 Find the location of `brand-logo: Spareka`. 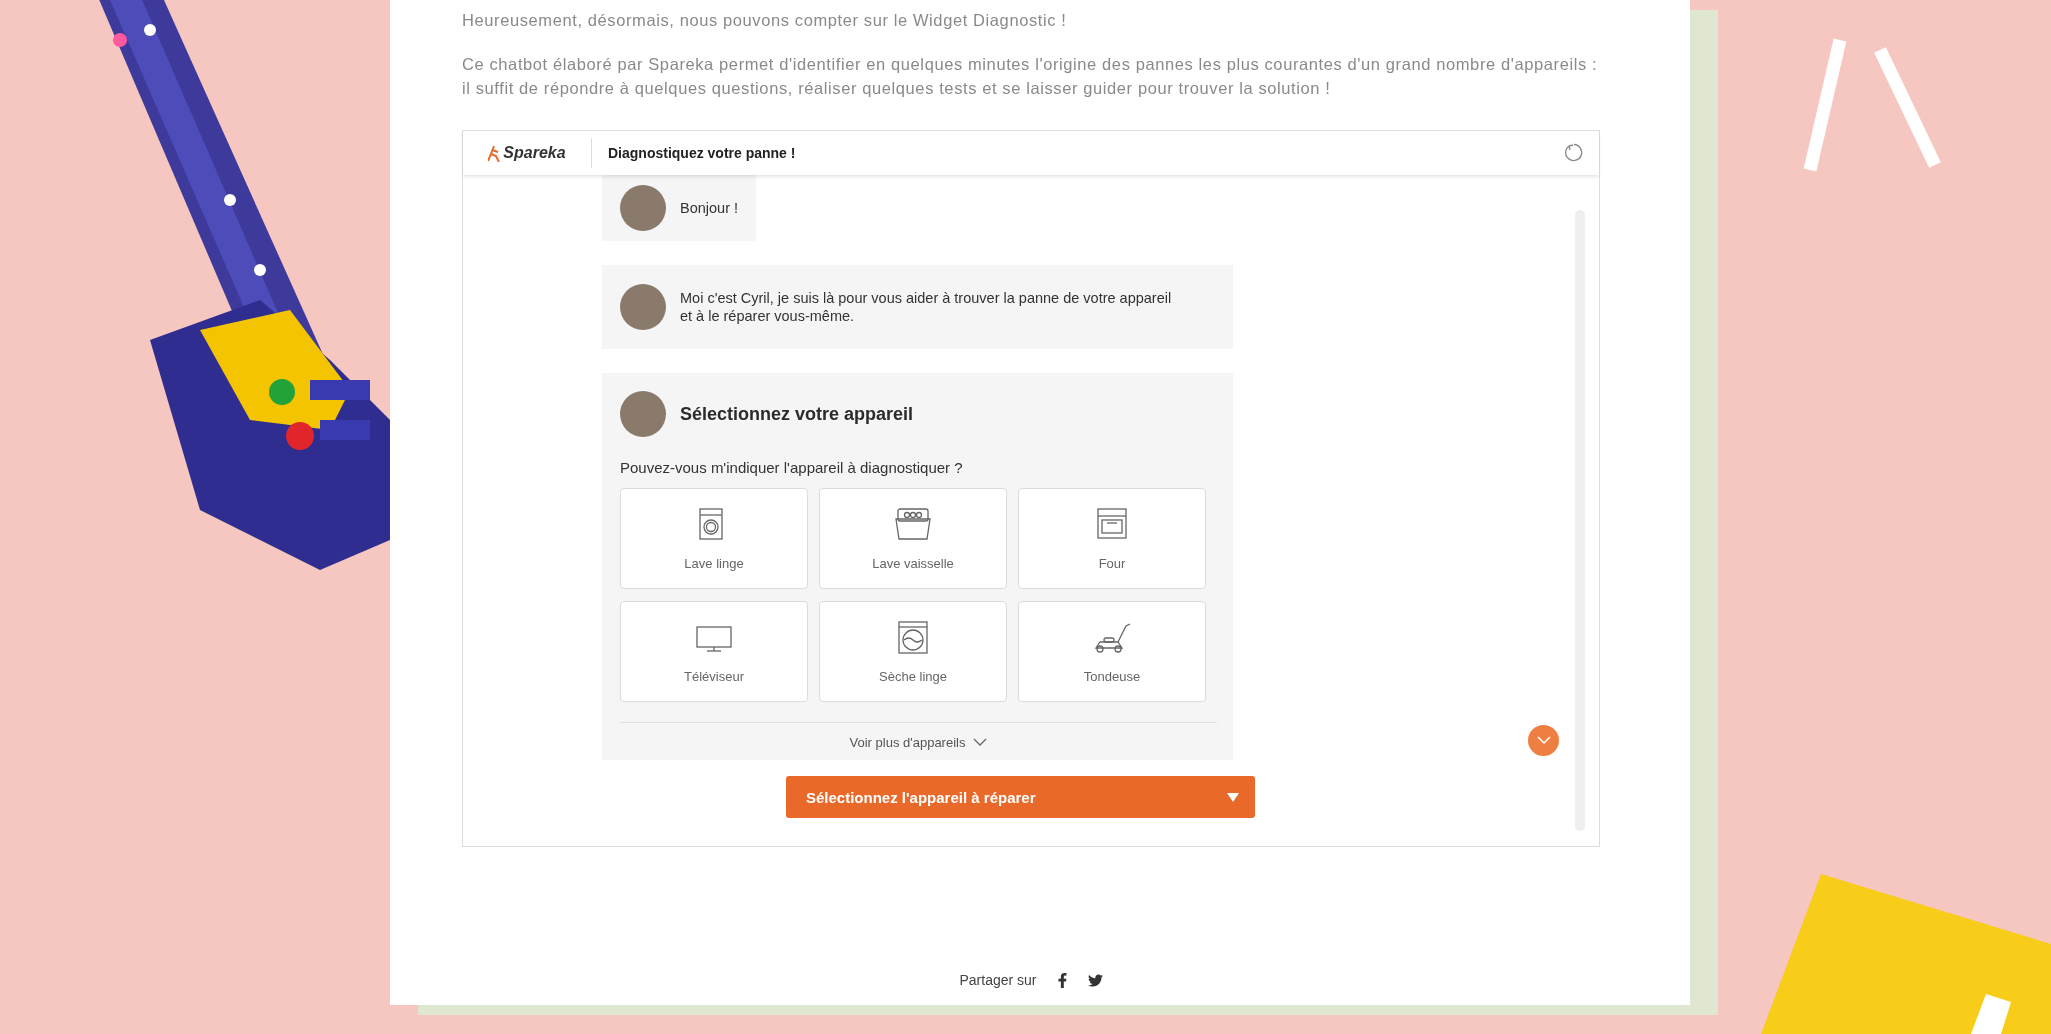

brand-logo: Spareka is located at coordinates (534, 153).